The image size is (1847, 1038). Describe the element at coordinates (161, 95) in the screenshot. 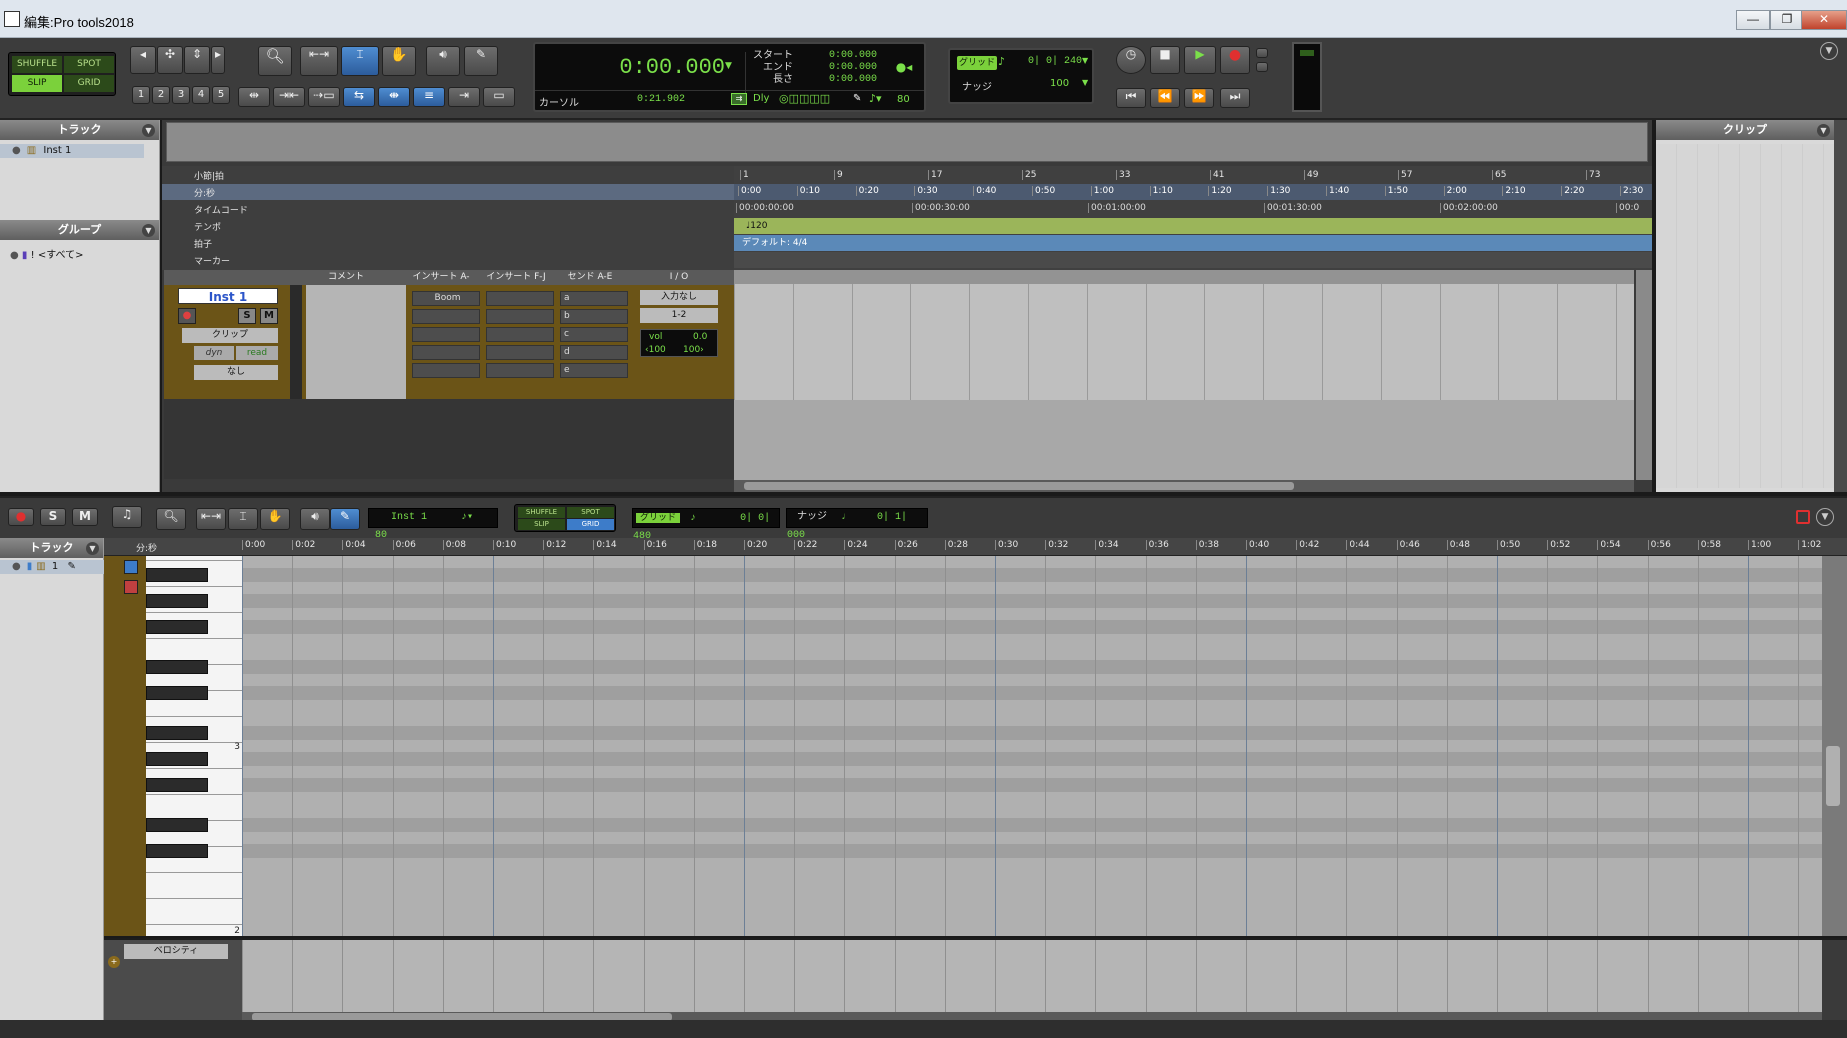

I see `zoom-preset-2: 2` at that location.